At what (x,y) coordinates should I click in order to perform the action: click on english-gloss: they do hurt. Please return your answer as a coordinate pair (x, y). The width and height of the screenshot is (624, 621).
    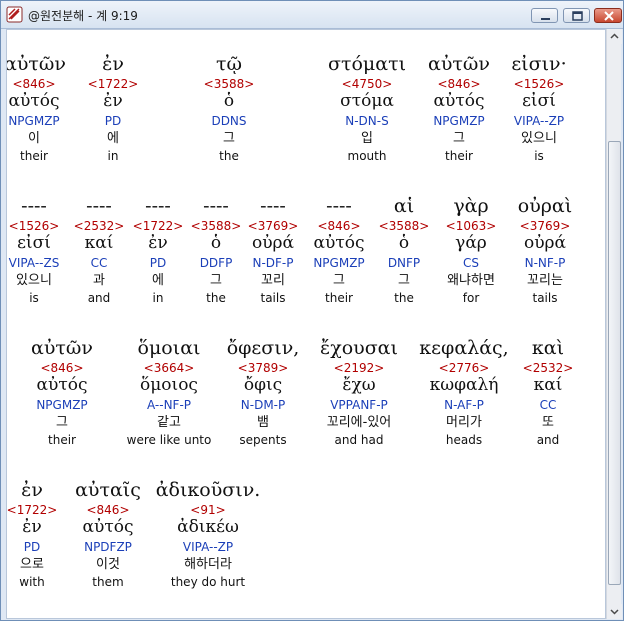
    Looking at the image, I should click on (208, 582).